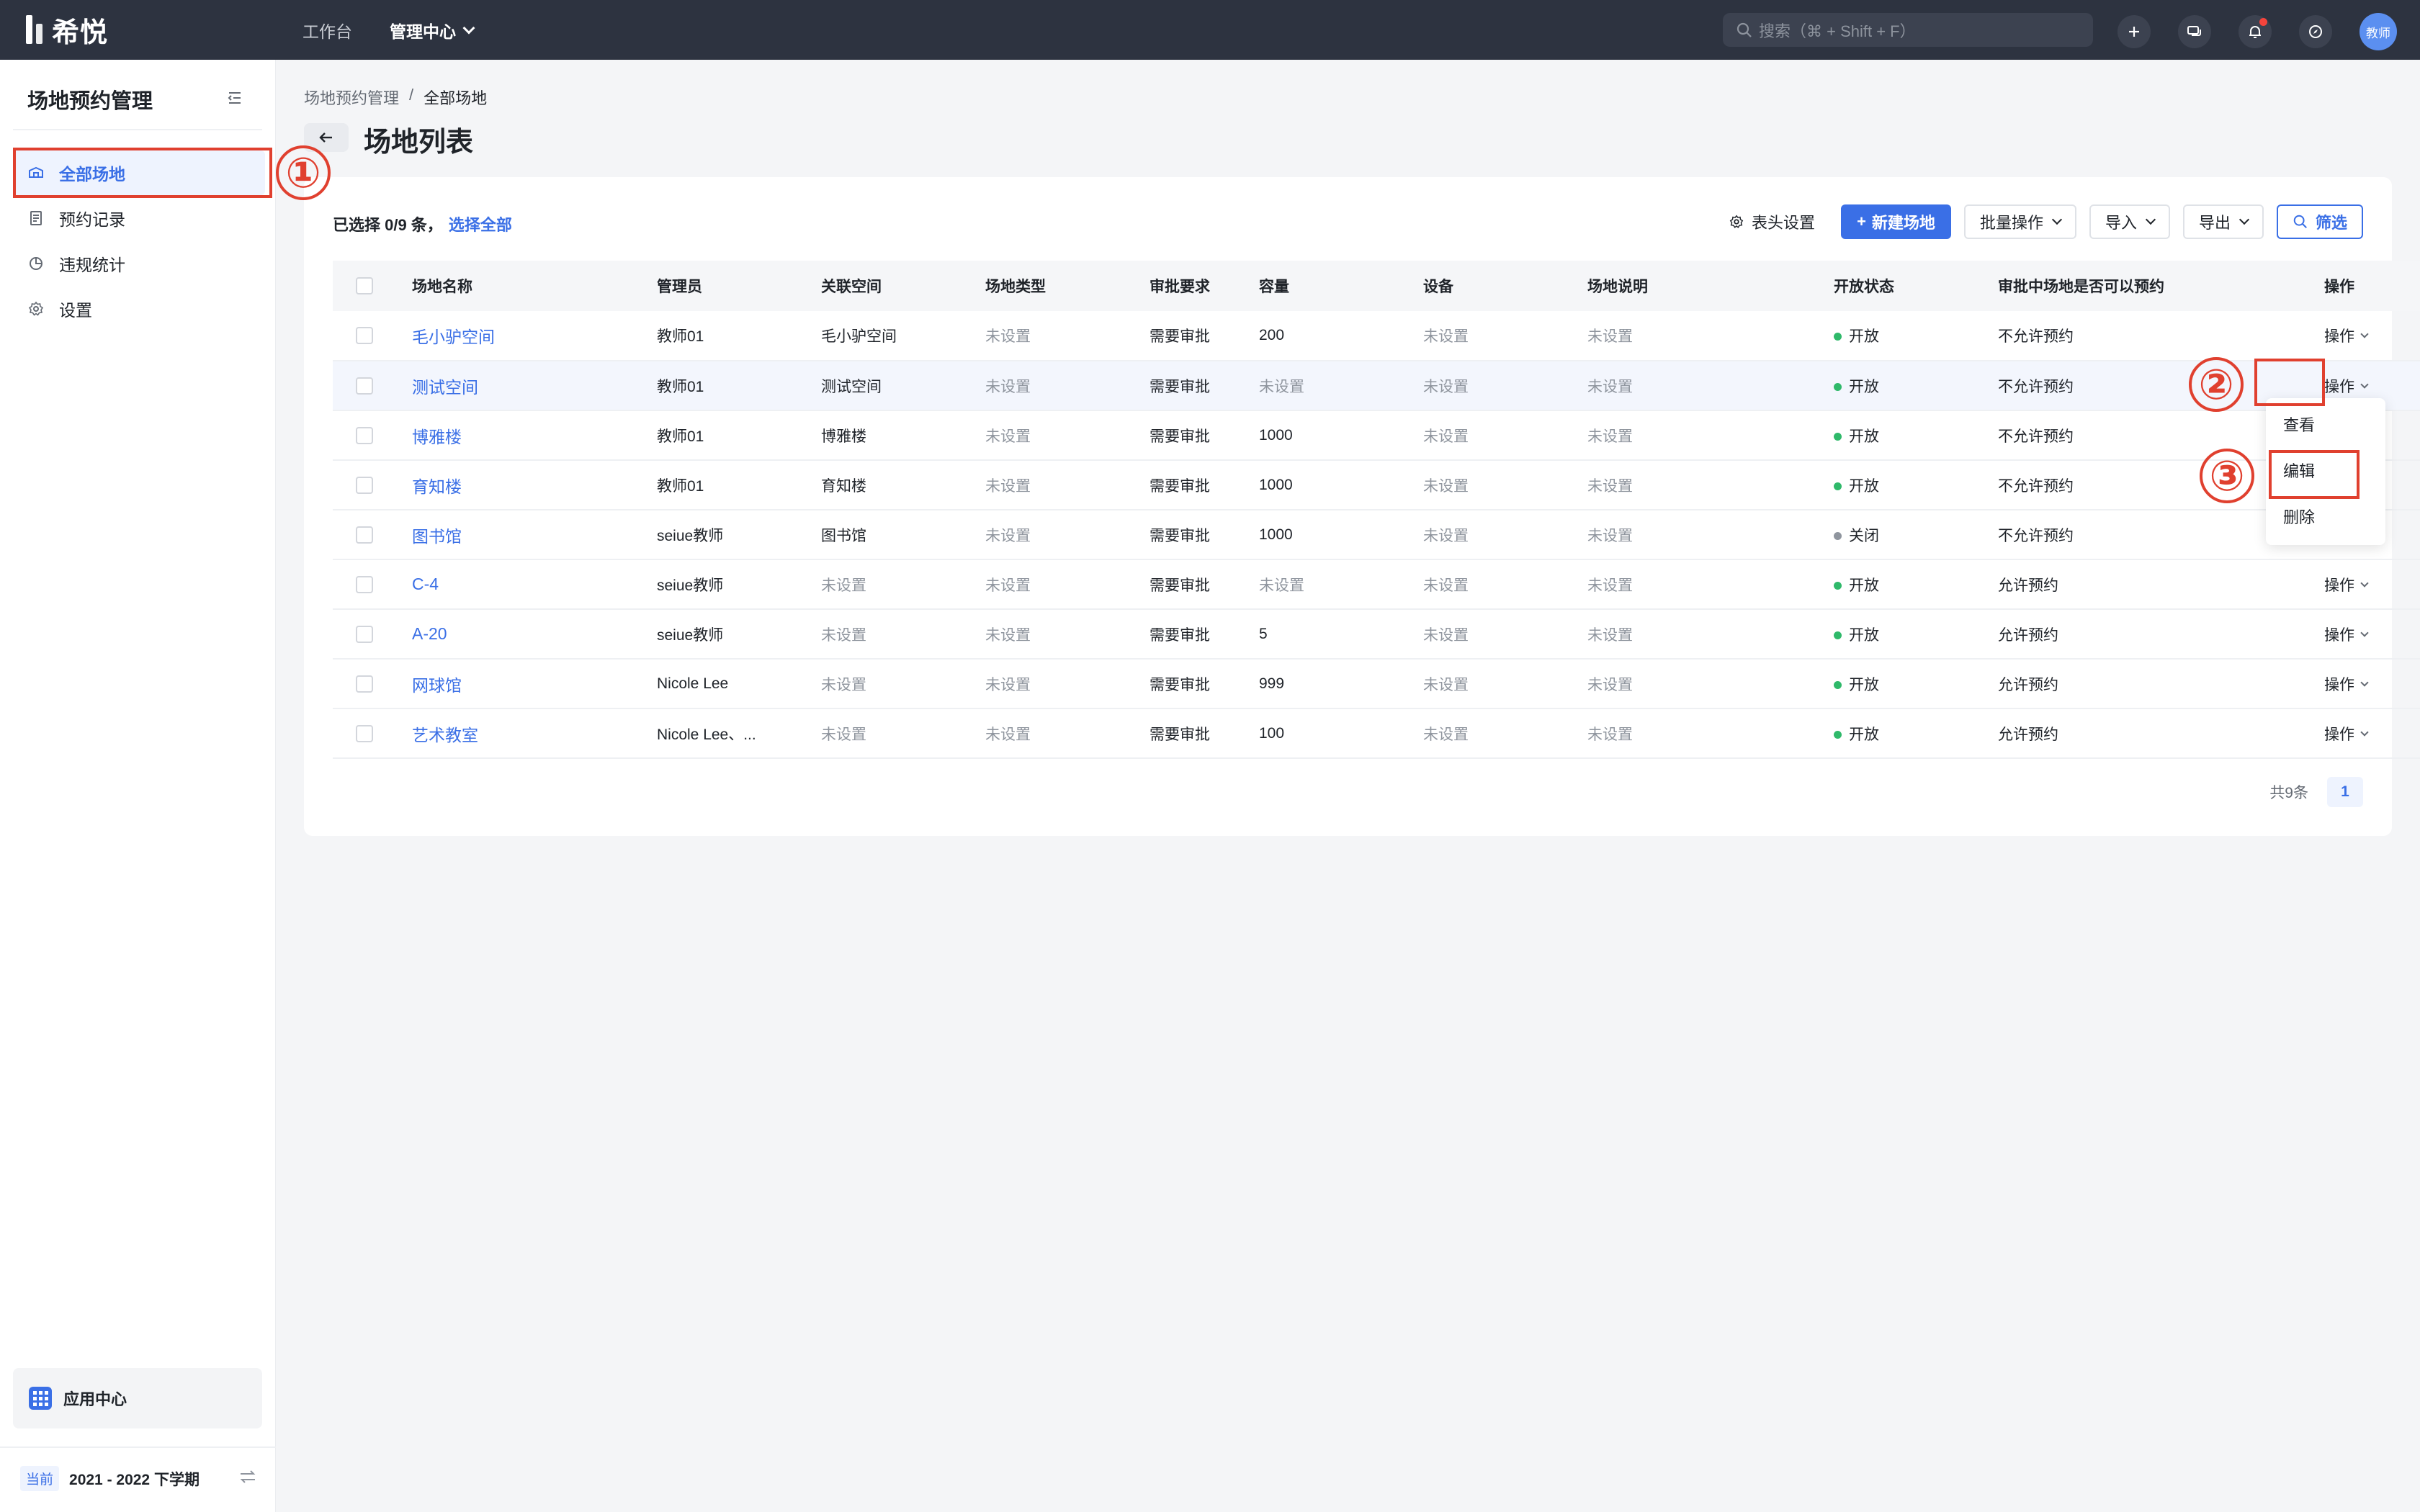 The width and height of the screenshot is (2420, 1512). Describe the element at coordinates (1896, 221) in the screenshot. I see `new-venue-button: + 新建场地` at that location.